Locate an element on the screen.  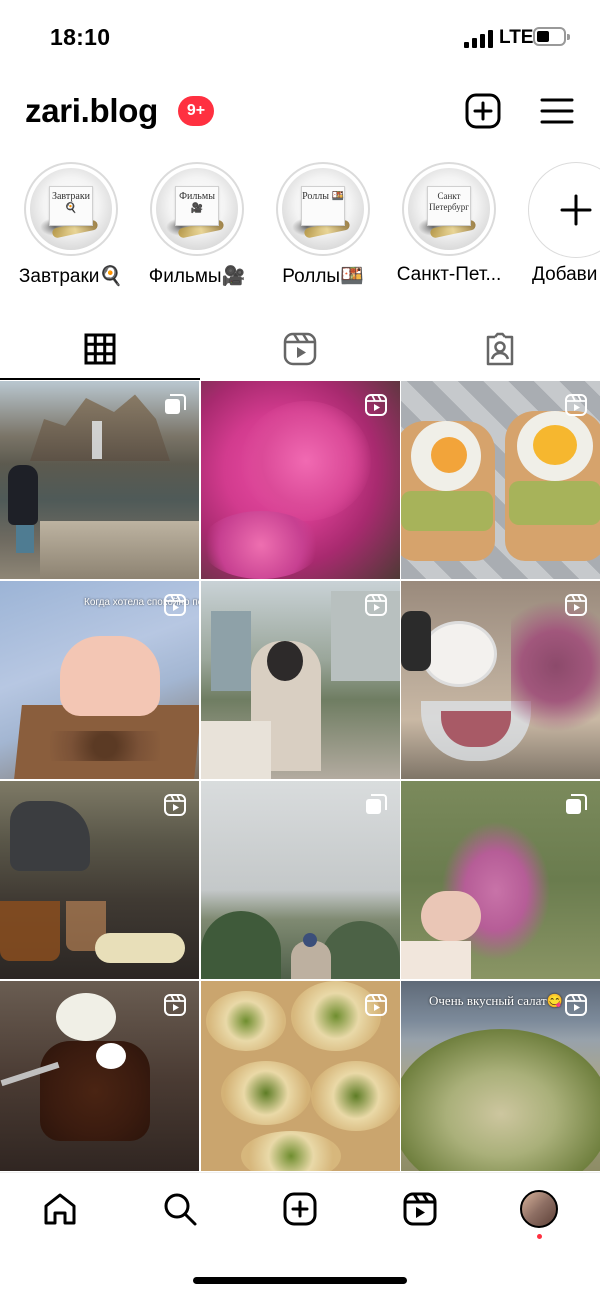
home-icon is located at coordinates (60, 1209).